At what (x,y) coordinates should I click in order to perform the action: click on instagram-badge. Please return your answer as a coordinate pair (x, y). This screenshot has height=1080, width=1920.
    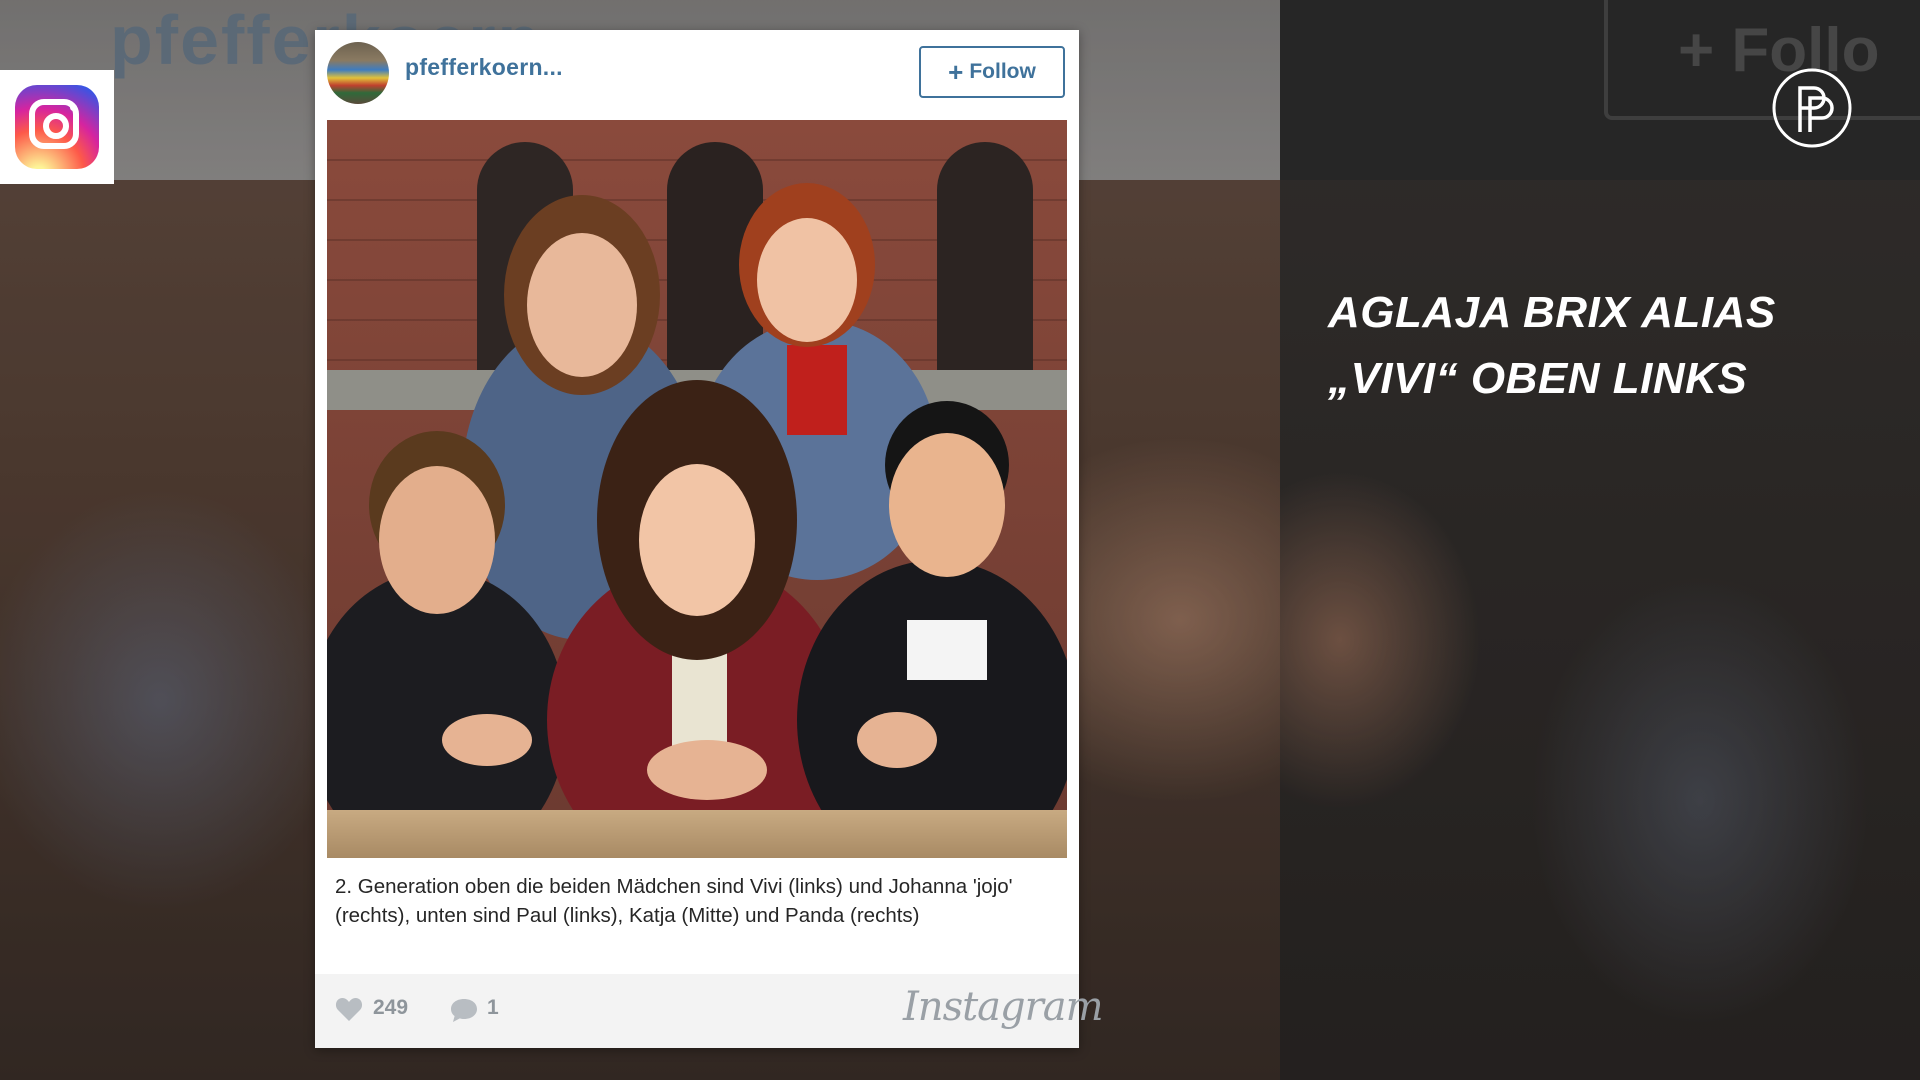
    Looking at the image, I should click on (57, 127).